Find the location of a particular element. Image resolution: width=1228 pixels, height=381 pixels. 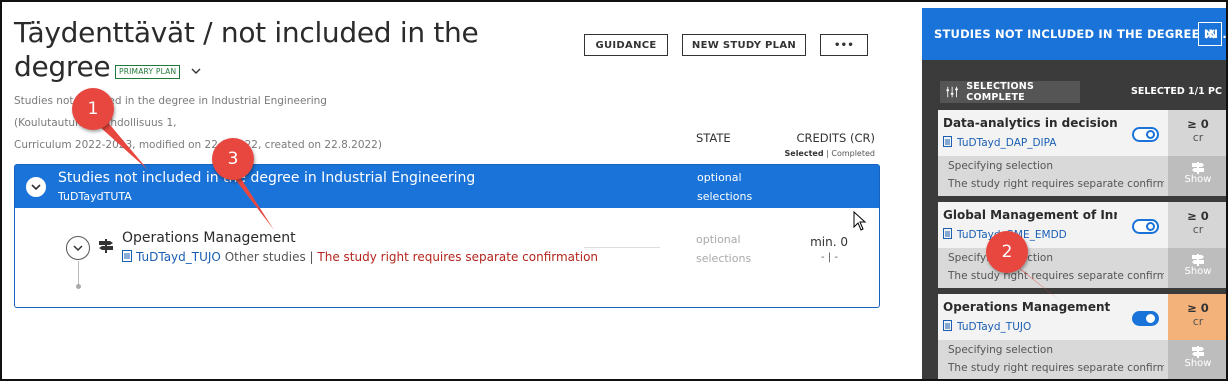

callout-arrow is located at coordinates (124, 145).